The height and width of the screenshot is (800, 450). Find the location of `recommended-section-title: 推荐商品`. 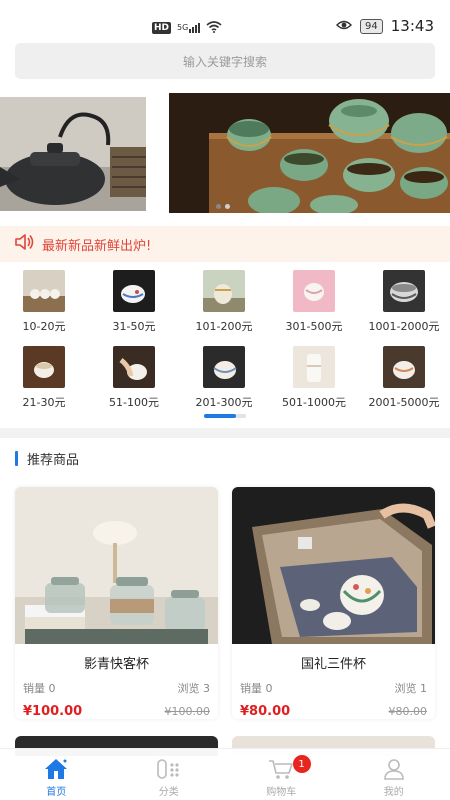

recommended-section-title: 推荐商品 is located at coordinates (47, 459).